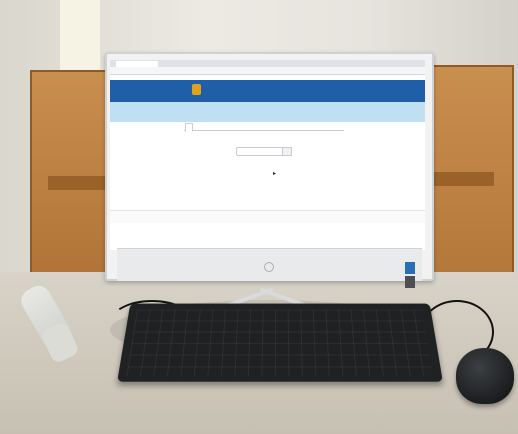 Image resolution: width=518 pixels, height=434 pixels. What do you see at coordinates (196, 89) in the screenshot?
I see `site-logo` at bounding box center [196, 89].